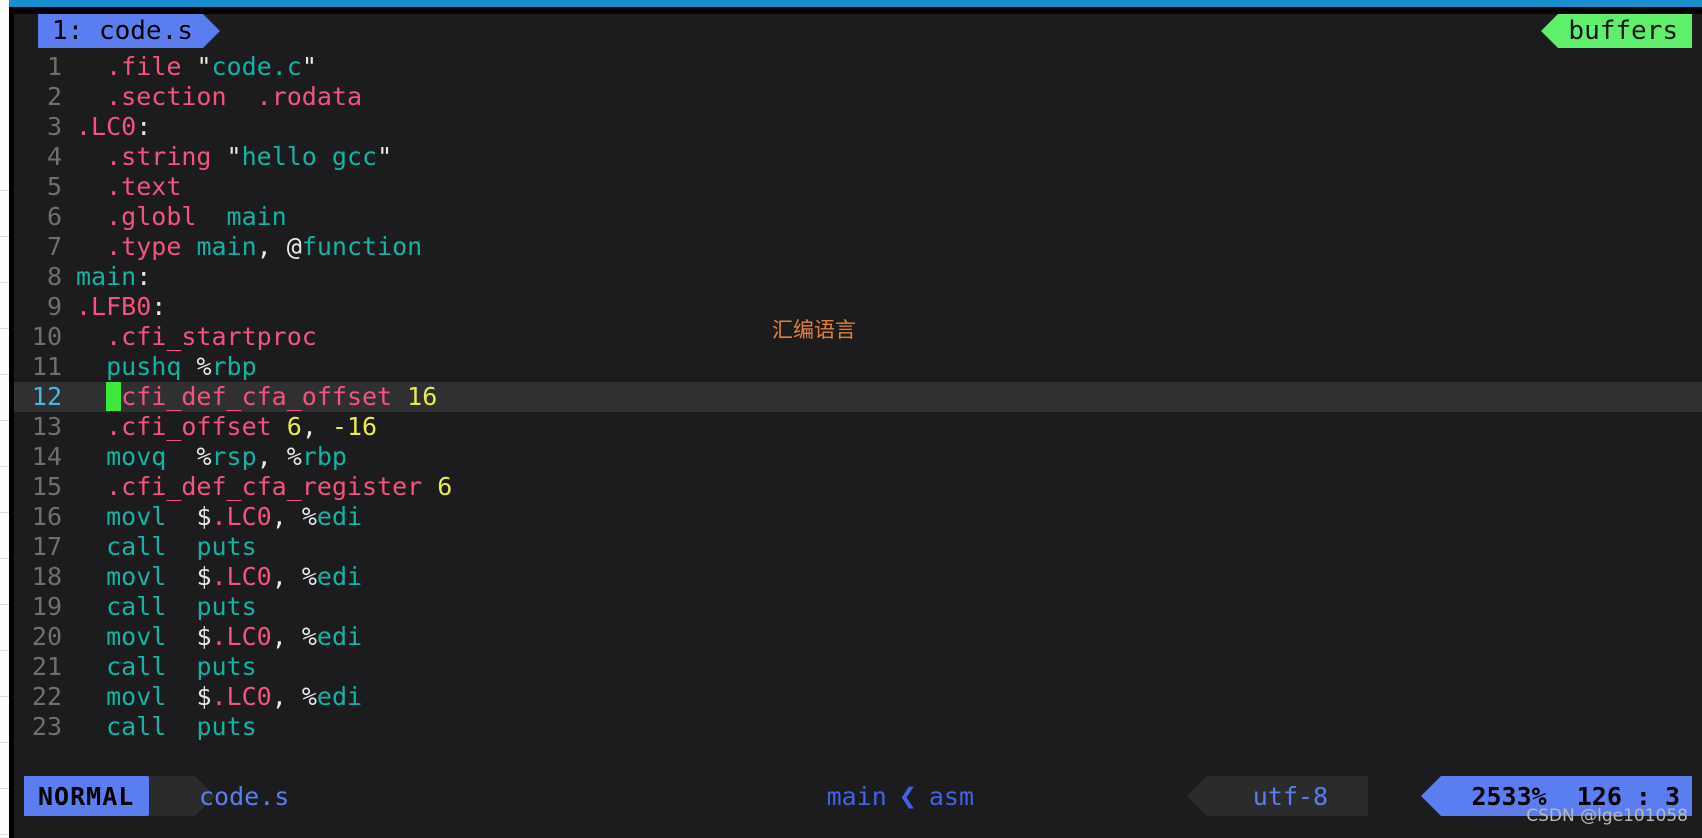  I want to click on status-function-filetype: main ❮ asm, so click(900, 796).